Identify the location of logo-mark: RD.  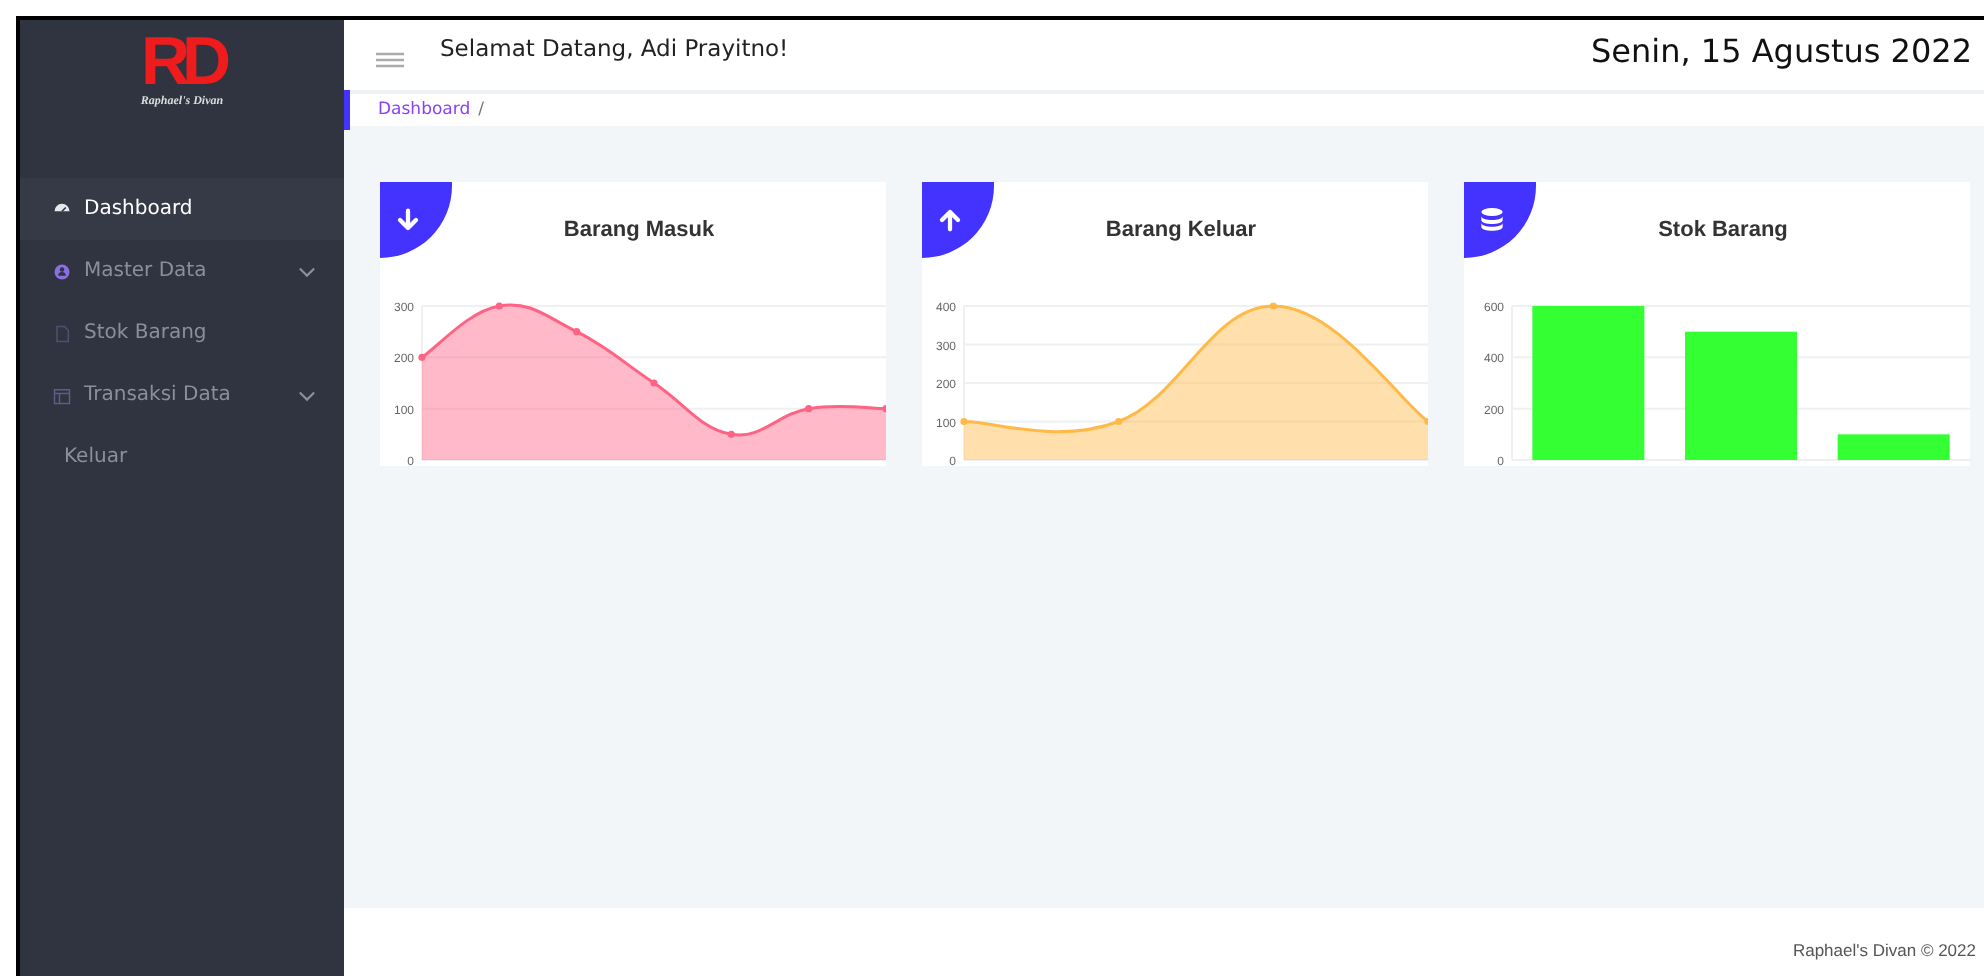
(182, 62).